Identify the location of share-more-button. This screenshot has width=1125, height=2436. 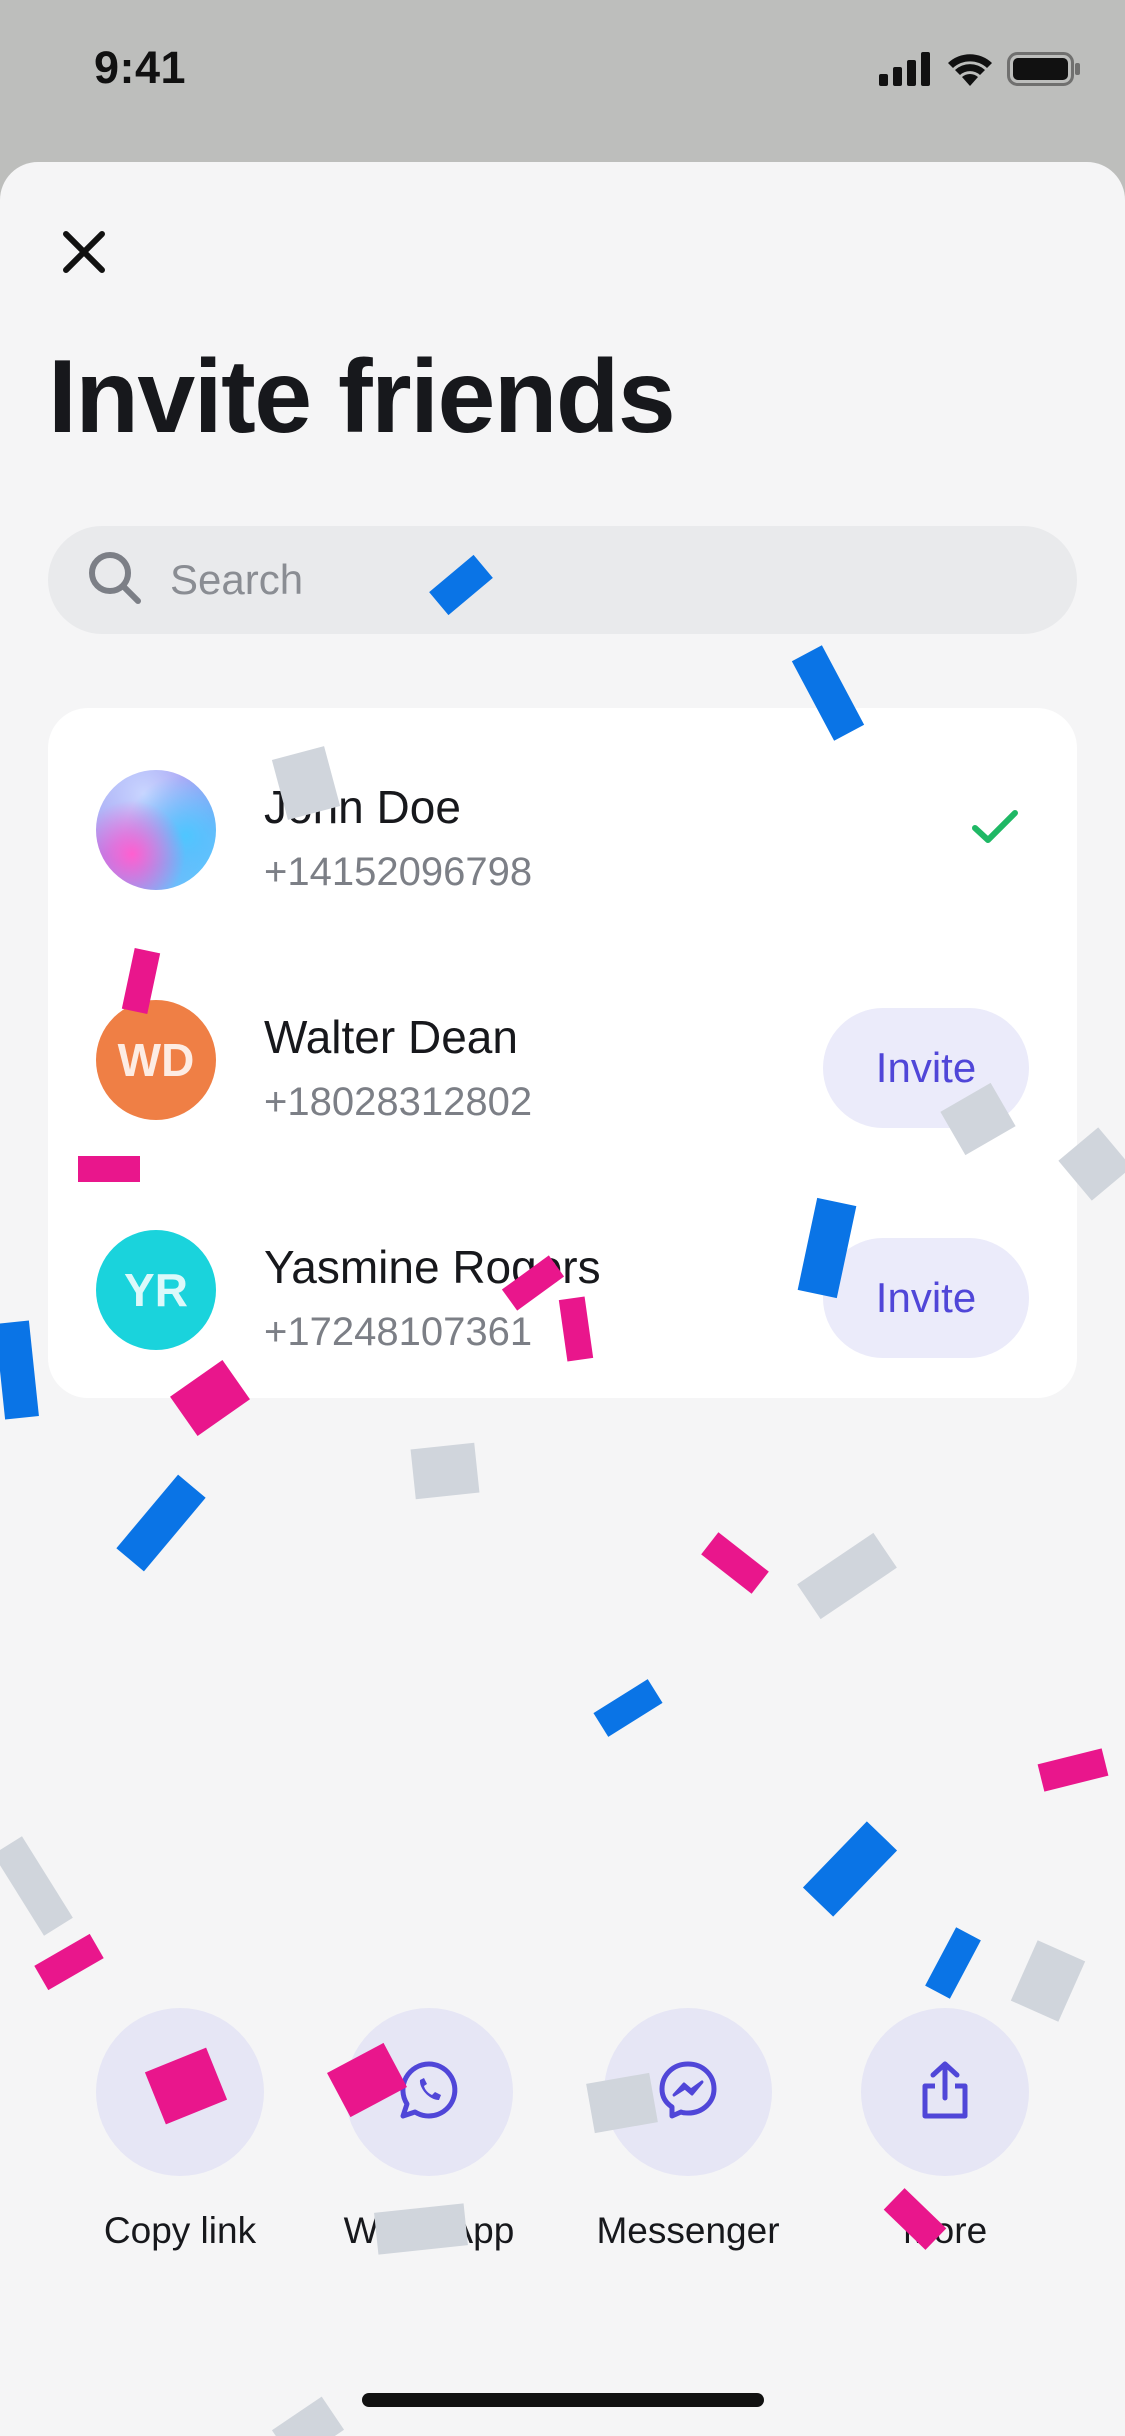
(945, 2092).